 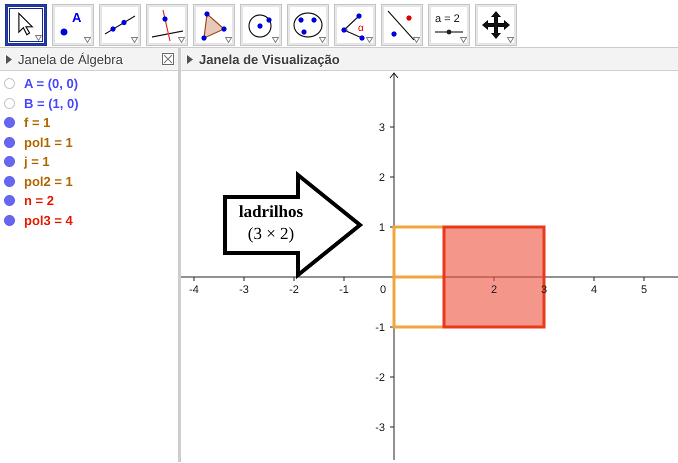 What do you see at coordinates (168, 59) in the screenshot?
I see `close-icon` at bounding box center [168, 59].